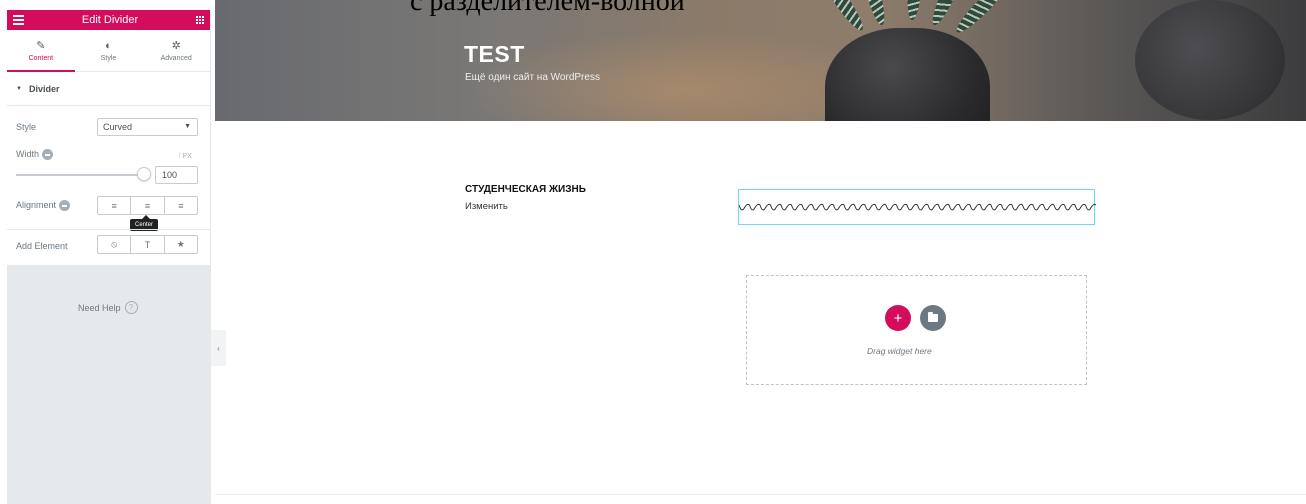  What do you see at coordinates (28, 154) in the screenshot?
I see `width-label: Width` at bounding box center [28, 154].